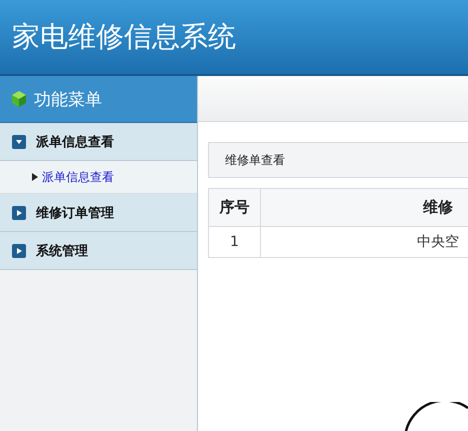 The image size is (468, 431). Describe the element at coordinates (62, 251) in the screenshot. I see `menu-group-label: 系统管理` at that location.